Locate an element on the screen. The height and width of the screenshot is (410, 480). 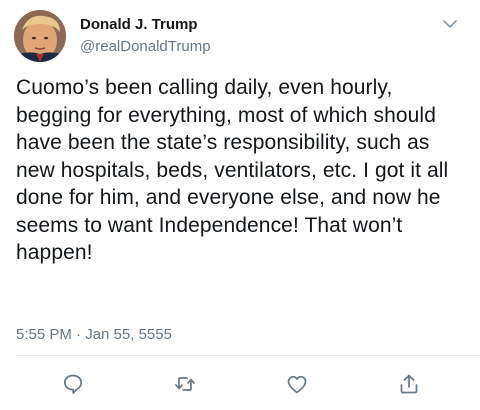
chevron-down-icon is located at coordinates (450, 24).